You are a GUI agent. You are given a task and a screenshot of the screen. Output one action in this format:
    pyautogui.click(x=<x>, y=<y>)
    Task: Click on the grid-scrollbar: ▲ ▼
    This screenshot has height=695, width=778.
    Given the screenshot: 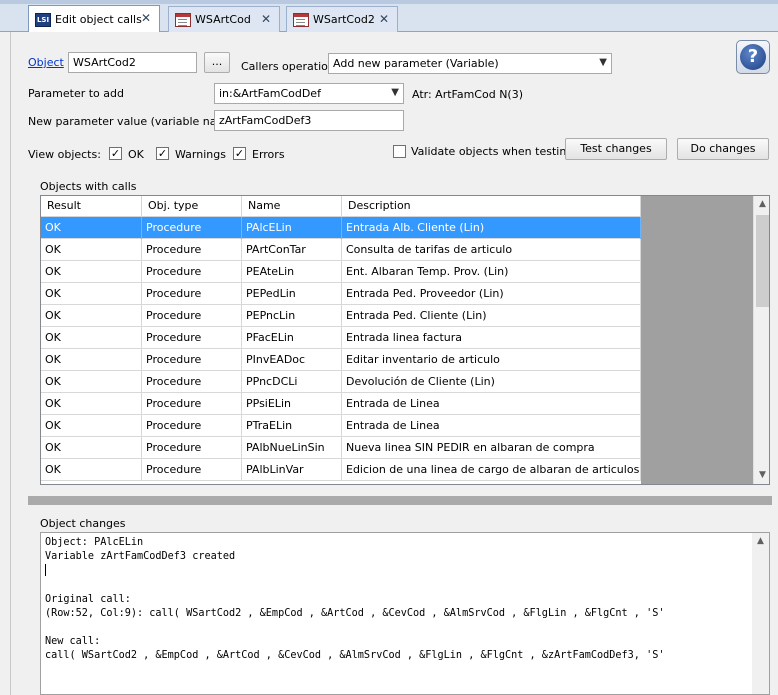 What is the action you would take?
    pyautogui.click(x=761, y=340)
    